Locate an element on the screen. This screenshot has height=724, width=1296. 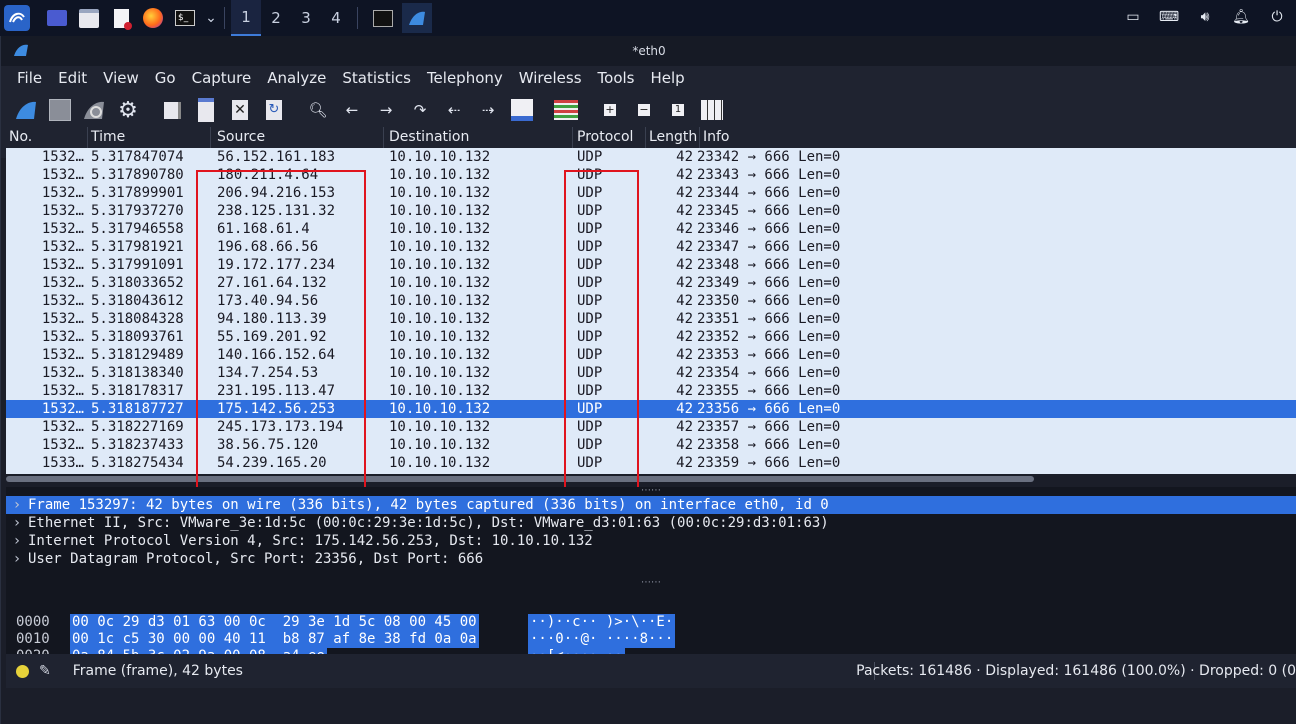
packet-source: 56.152.161.183 is located at coordinates (276, 157).